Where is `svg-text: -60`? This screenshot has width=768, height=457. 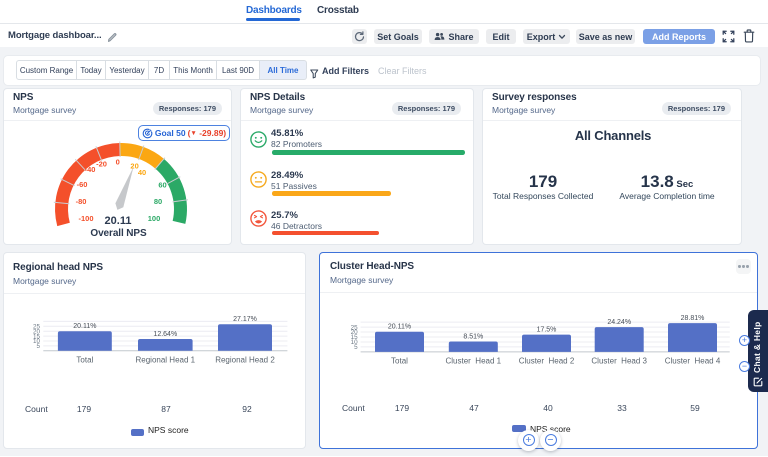
svg-text: -60 is located at coordinates (82, 184).